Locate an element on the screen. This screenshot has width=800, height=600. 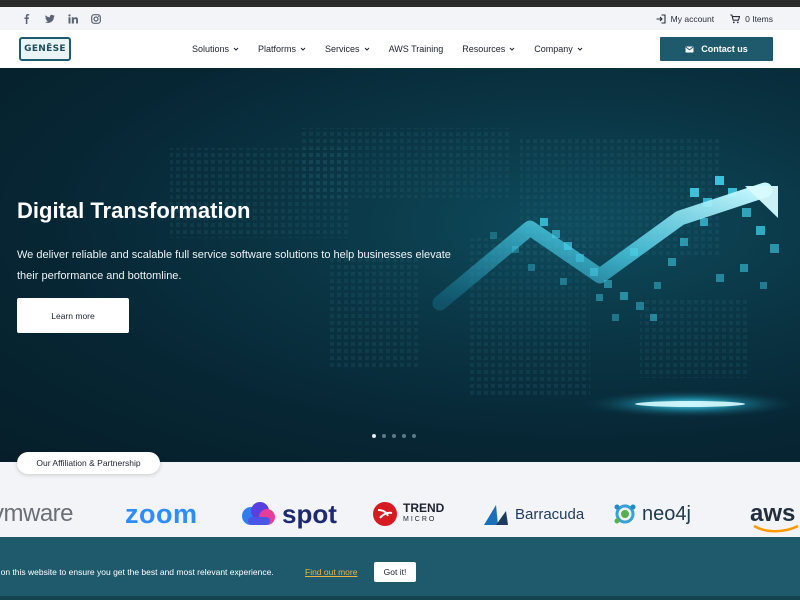
vmware-logo: vmware is located at coordinates (37, 514).